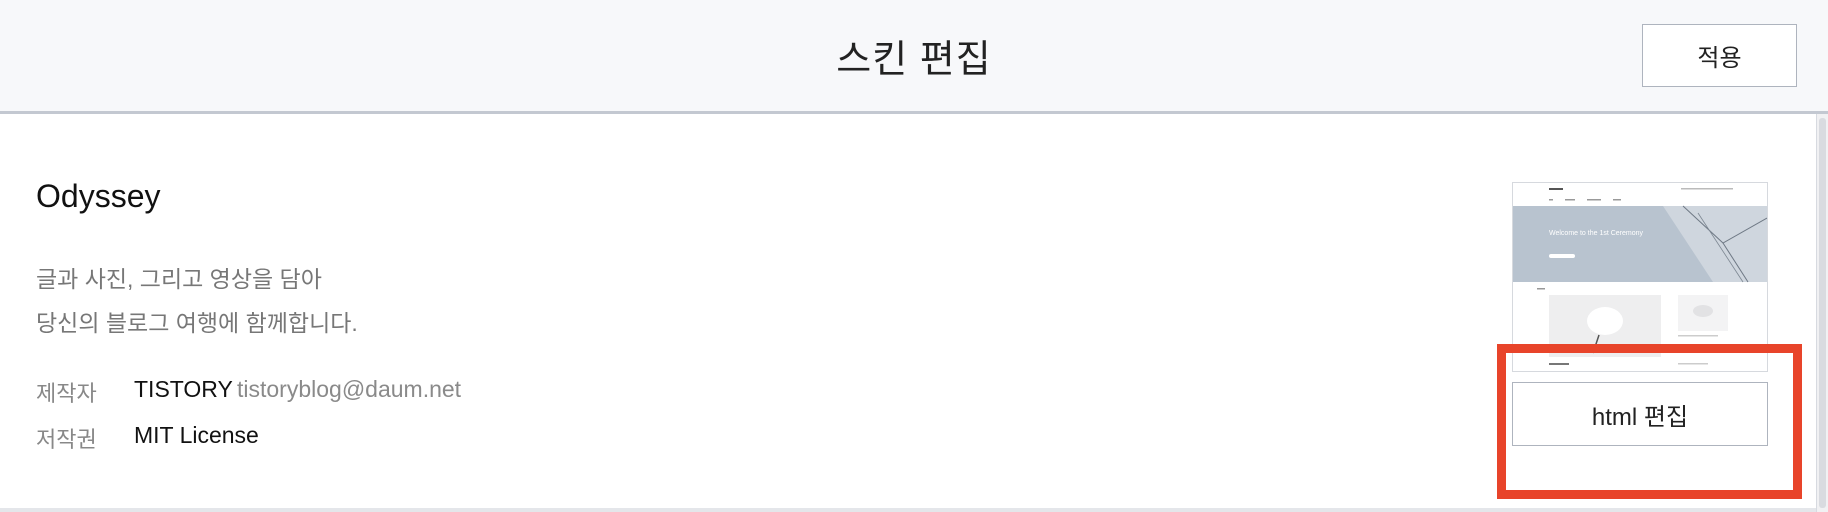 The image size is (1828, 512). I want to click on author-name: TISTORY, so click(183, 389).